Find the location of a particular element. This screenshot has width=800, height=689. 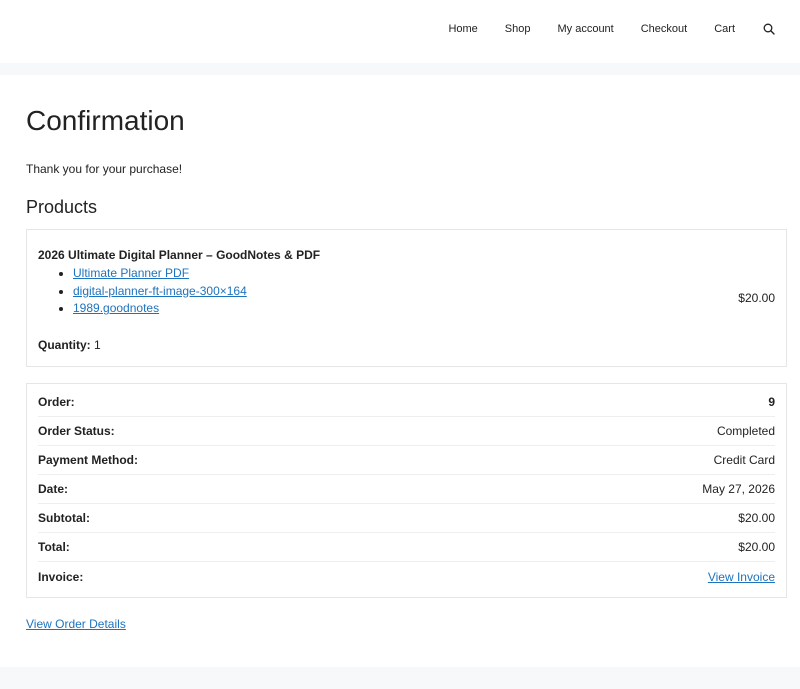

order-number: 9 is located at coordinates (771, 402).